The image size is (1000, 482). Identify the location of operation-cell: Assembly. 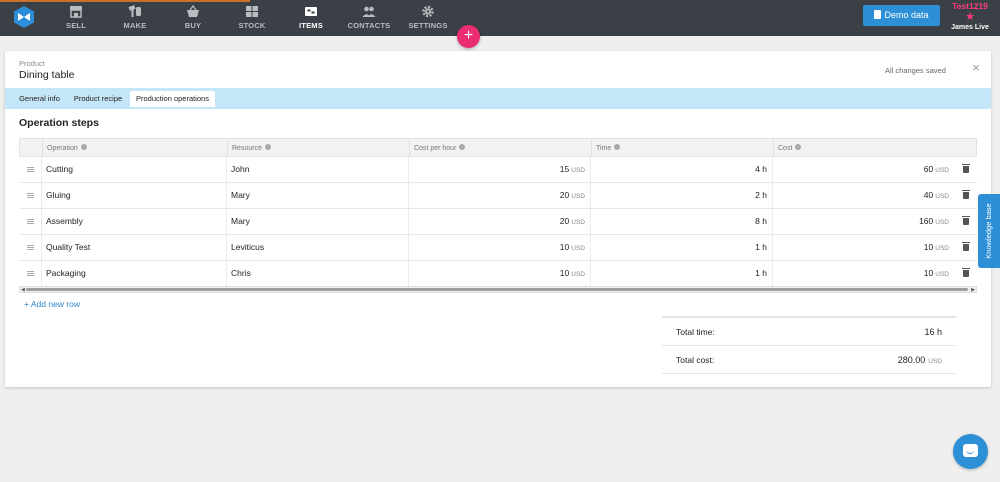
(133, 221).